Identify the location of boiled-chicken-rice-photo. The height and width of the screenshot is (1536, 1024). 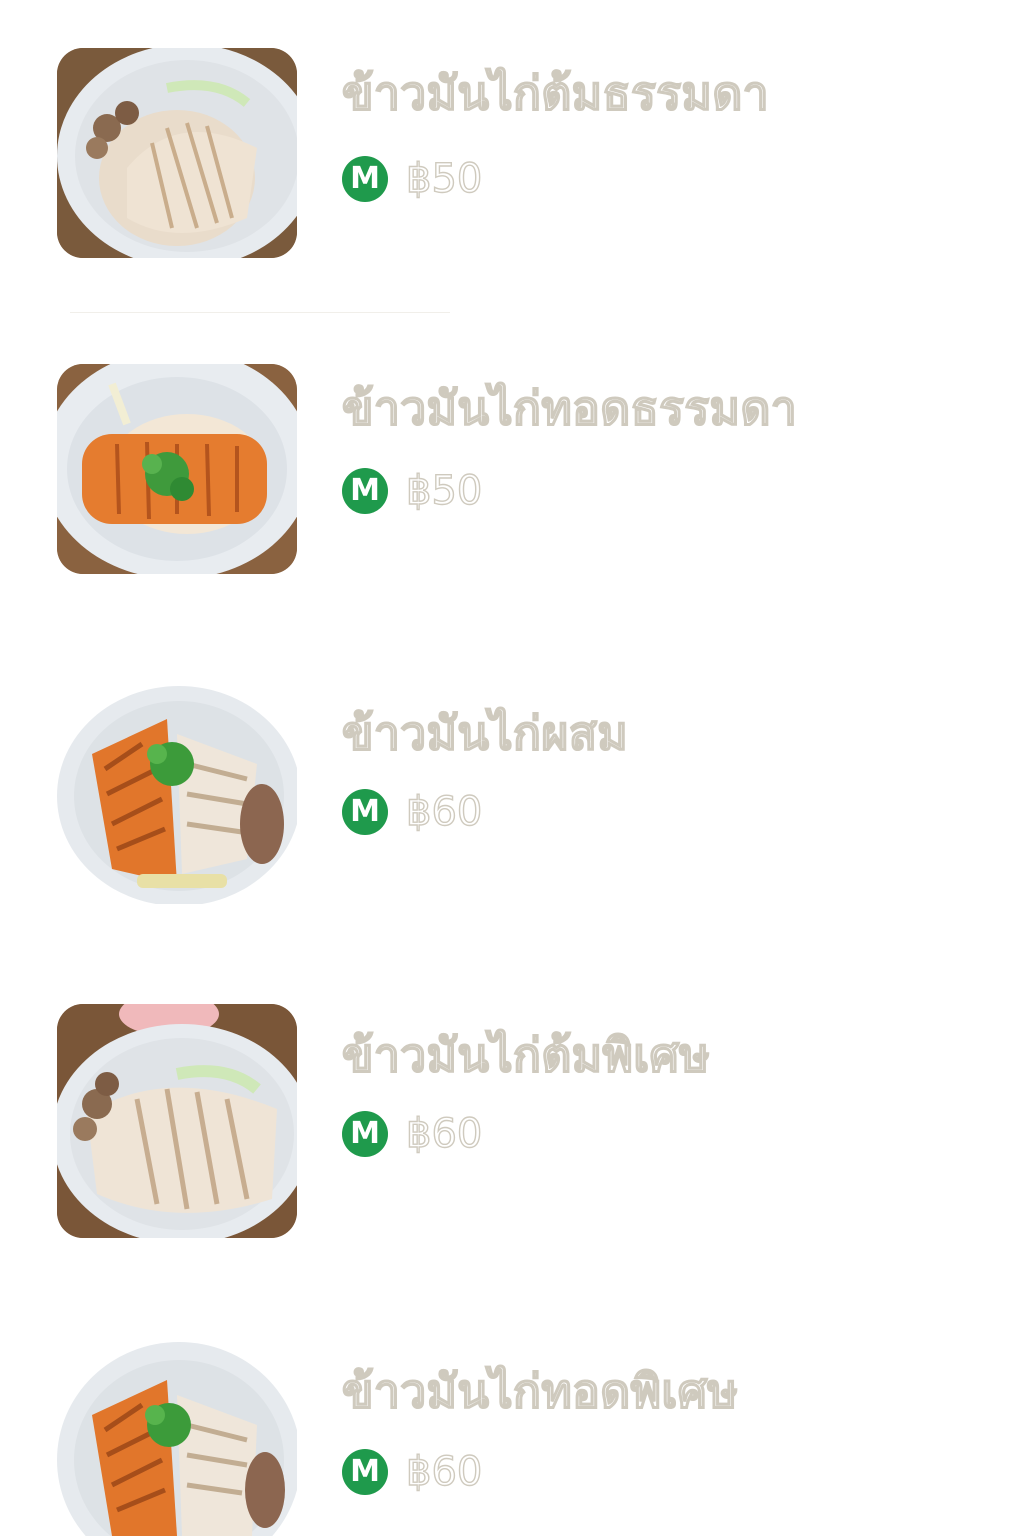
(177, 153).